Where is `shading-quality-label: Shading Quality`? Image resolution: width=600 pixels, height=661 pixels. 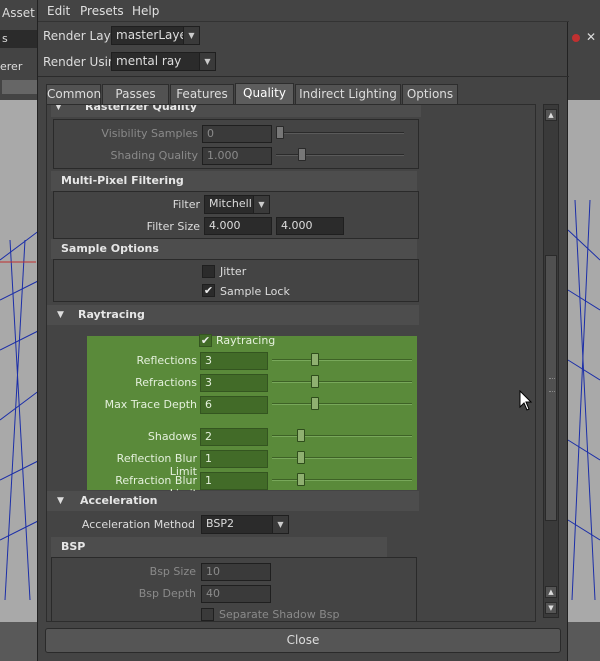 shading-quality-label: Shading Quality is located at coordinates (154, 155).